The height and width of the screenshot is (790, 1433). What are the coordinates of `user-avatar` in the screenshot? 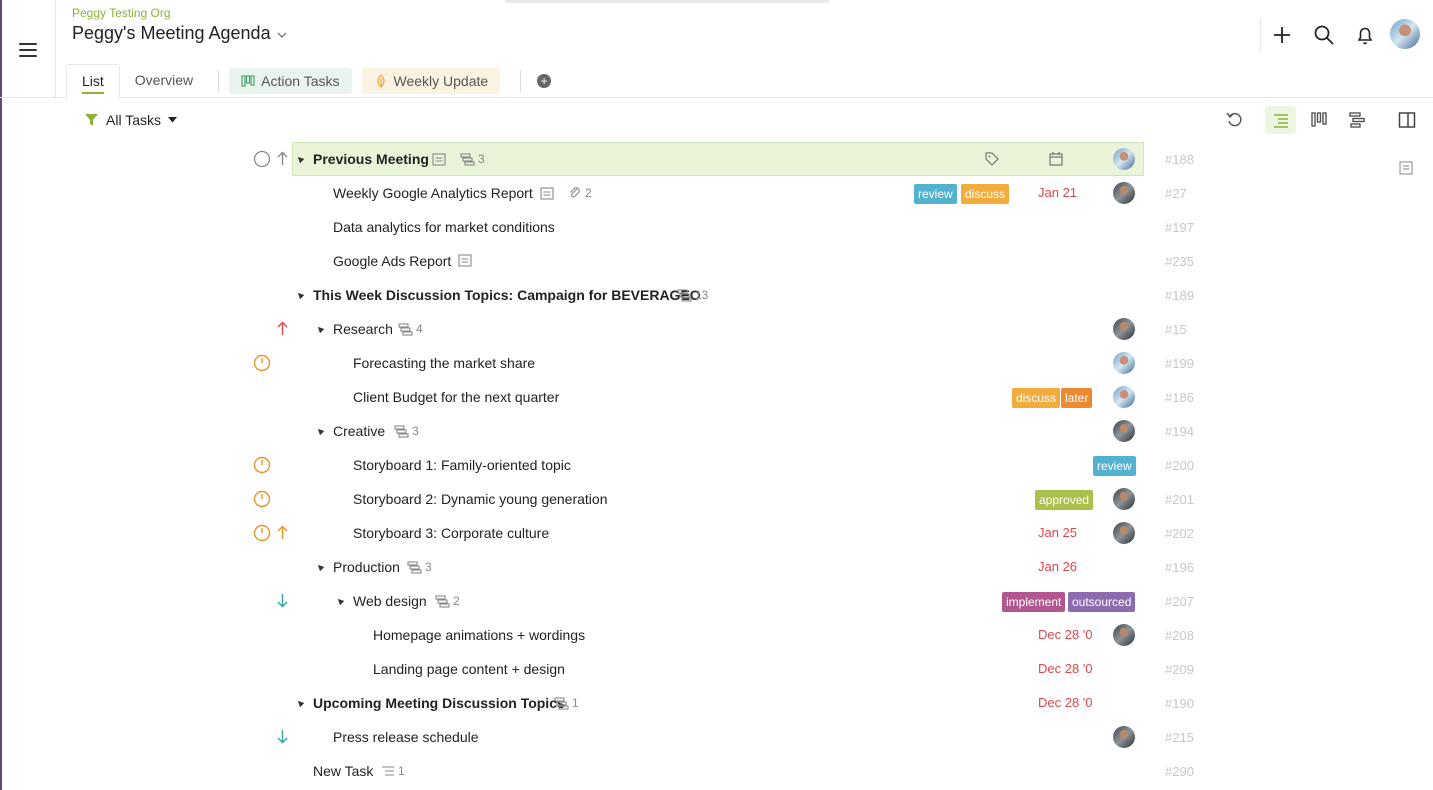 It's located at (1405, 34).